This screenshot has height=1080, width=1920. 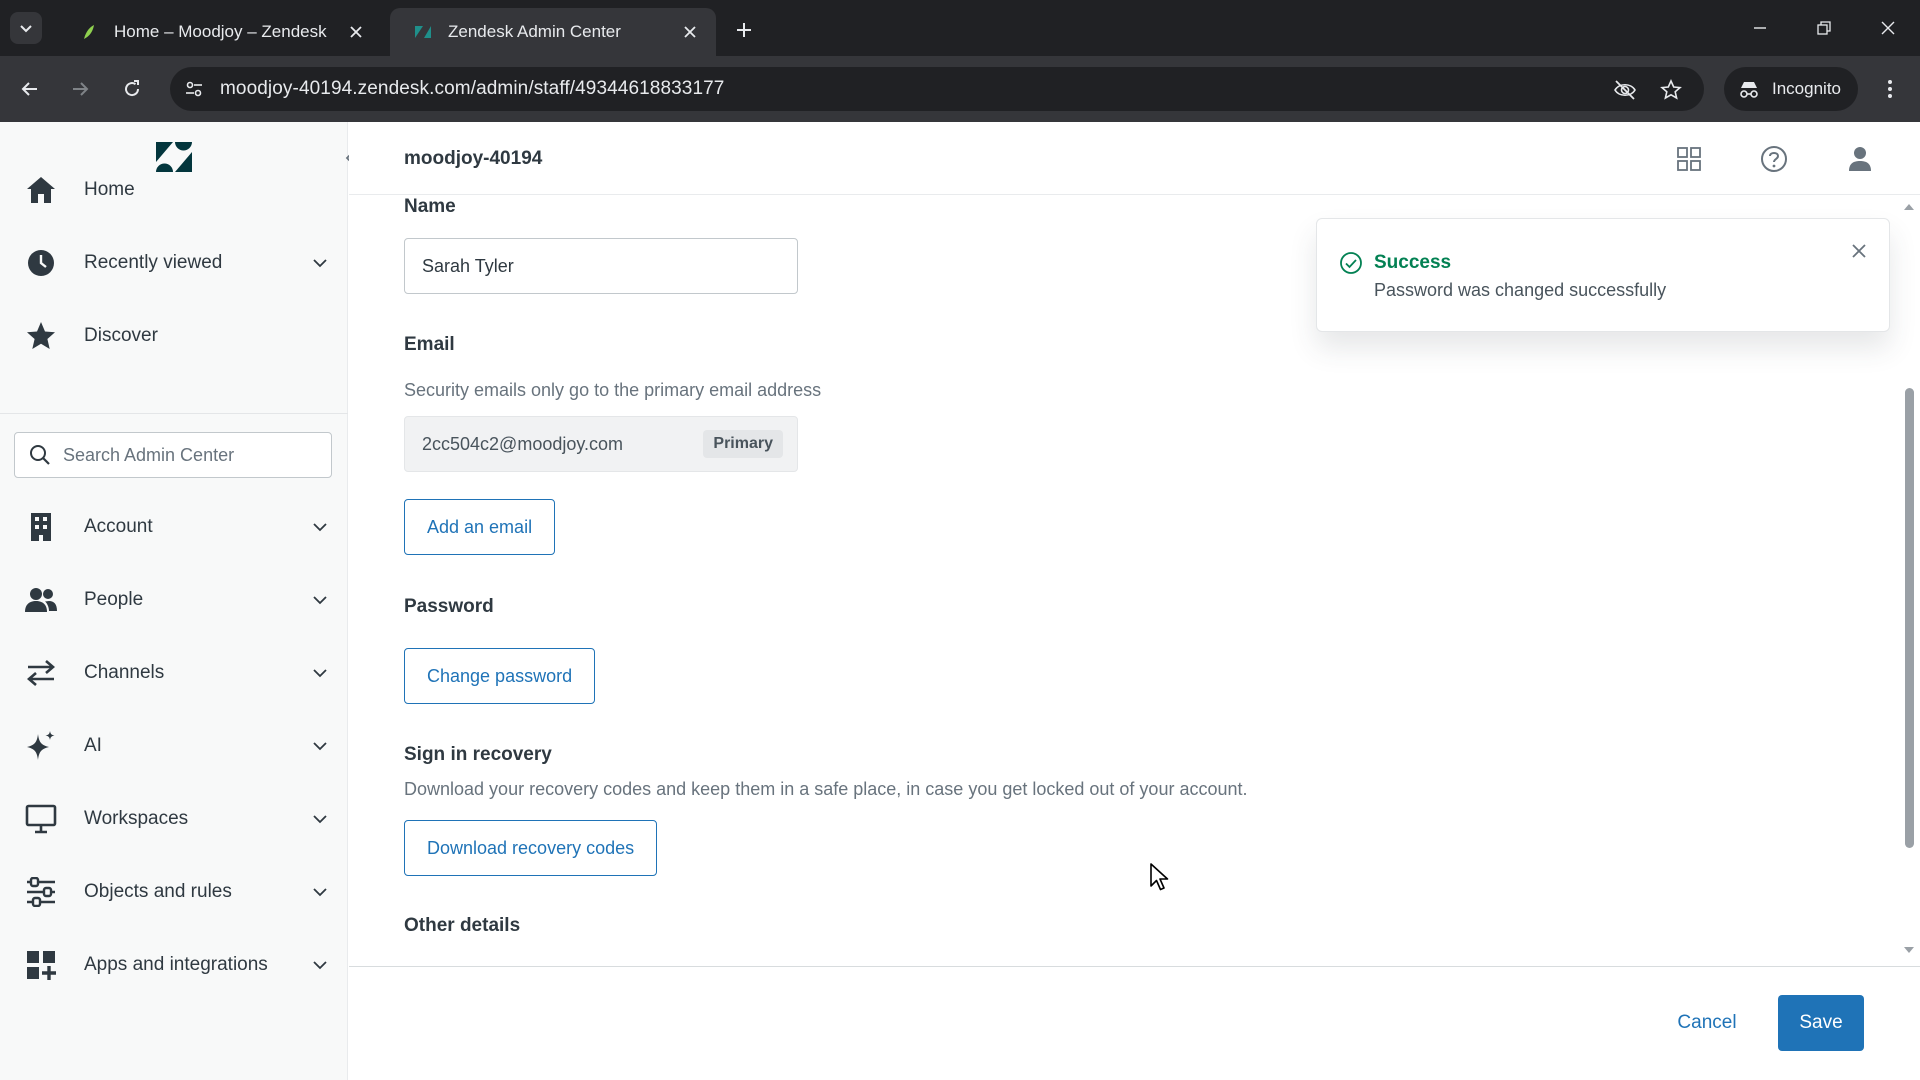 What do you see at coordinates (118, 526) in the screenshot?
I see `sidebar-item-label: Account` at bounding box center [118, 526].